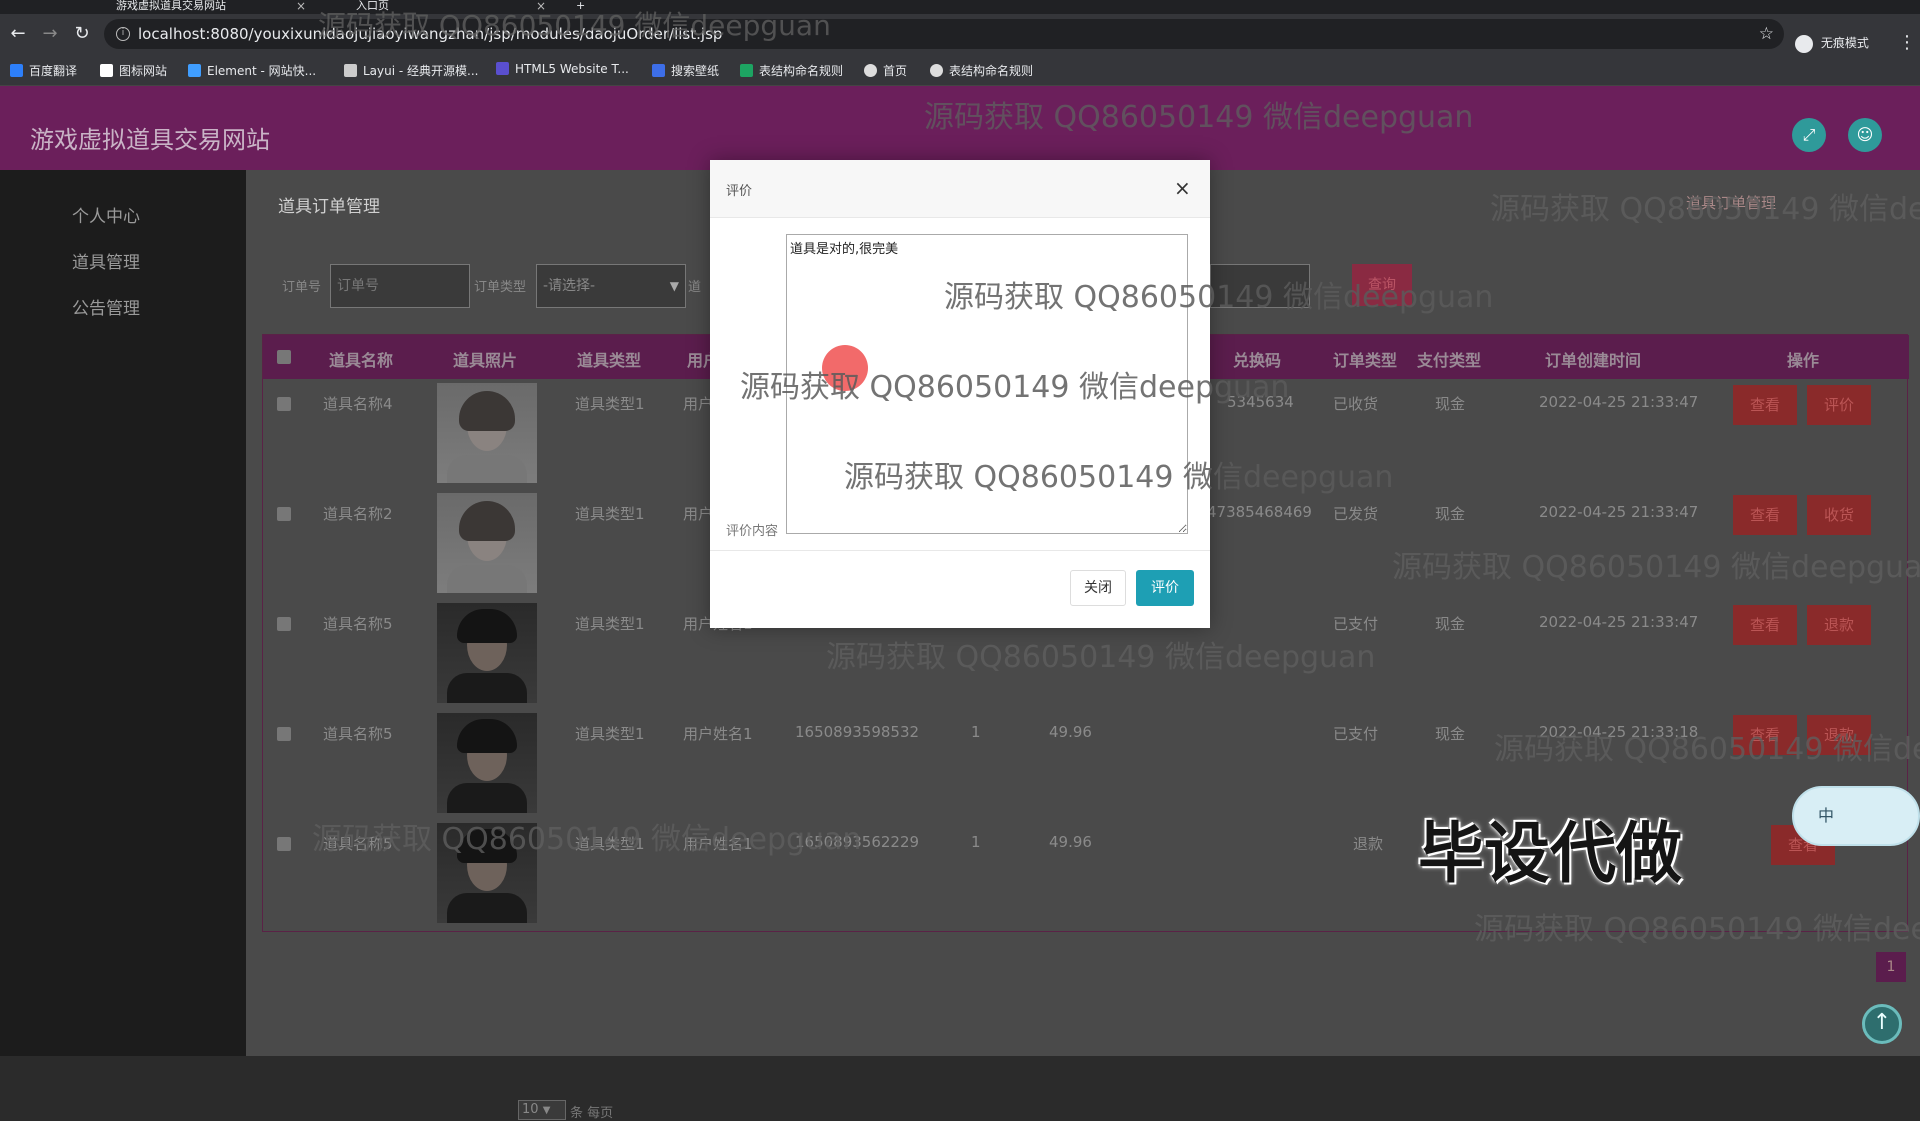 The width and height of the screenshot is (1920, 1121). What do you see at coordinates (674, 286) in the screenshot?
I see `chevron-down-icon: ▼` at bounding box center [674, 286].